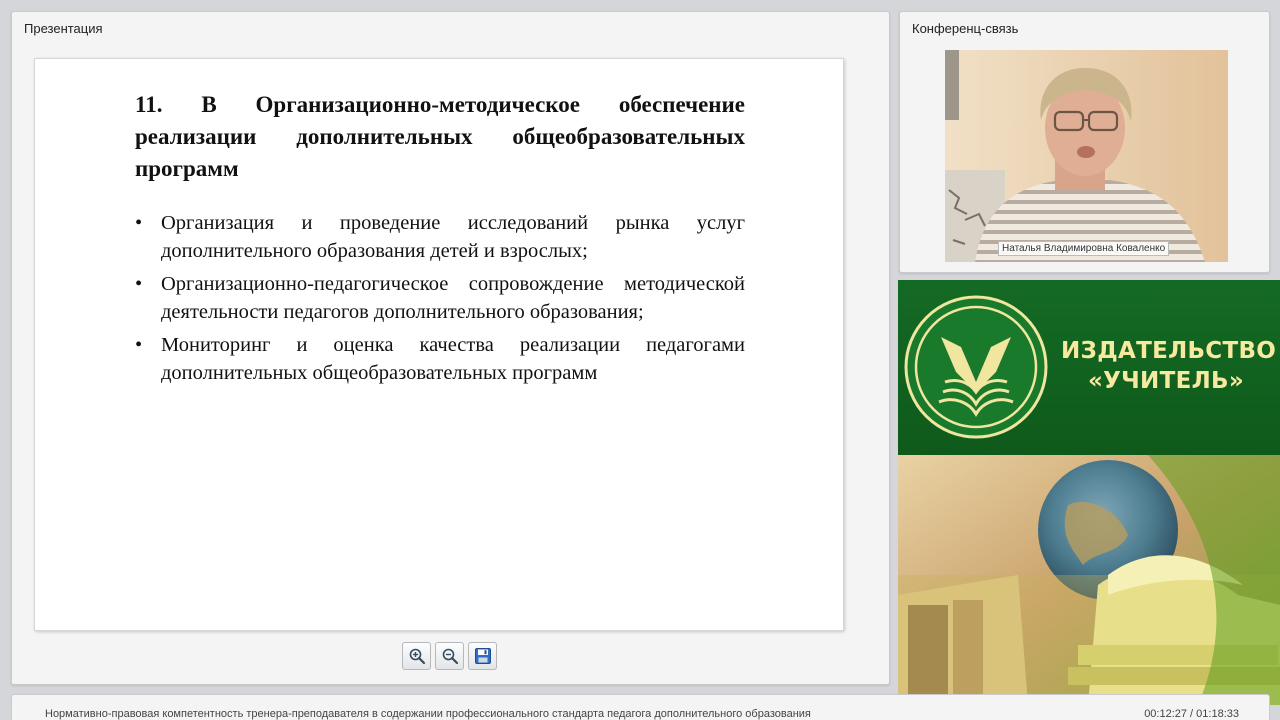  I want to click on slide-toolbar, so click(449, 656).